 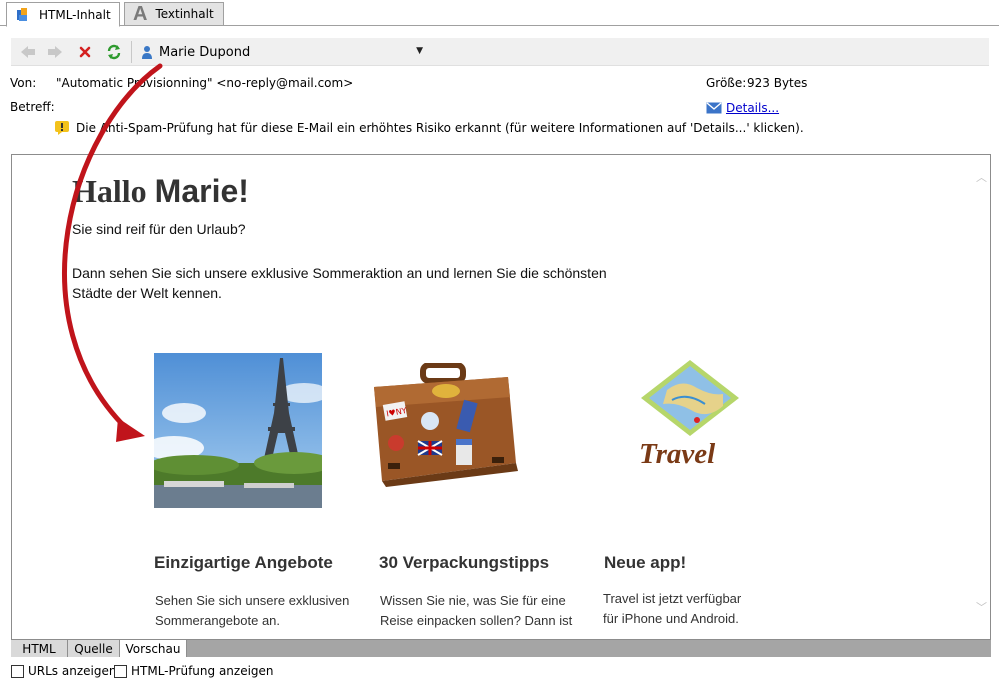 What do you see at coordinates (473, 600) in the screenshot?
I see `packing-tips-text-line1: Wissen Sie nie, was Sie für eine` at bounding box center [473, 600].